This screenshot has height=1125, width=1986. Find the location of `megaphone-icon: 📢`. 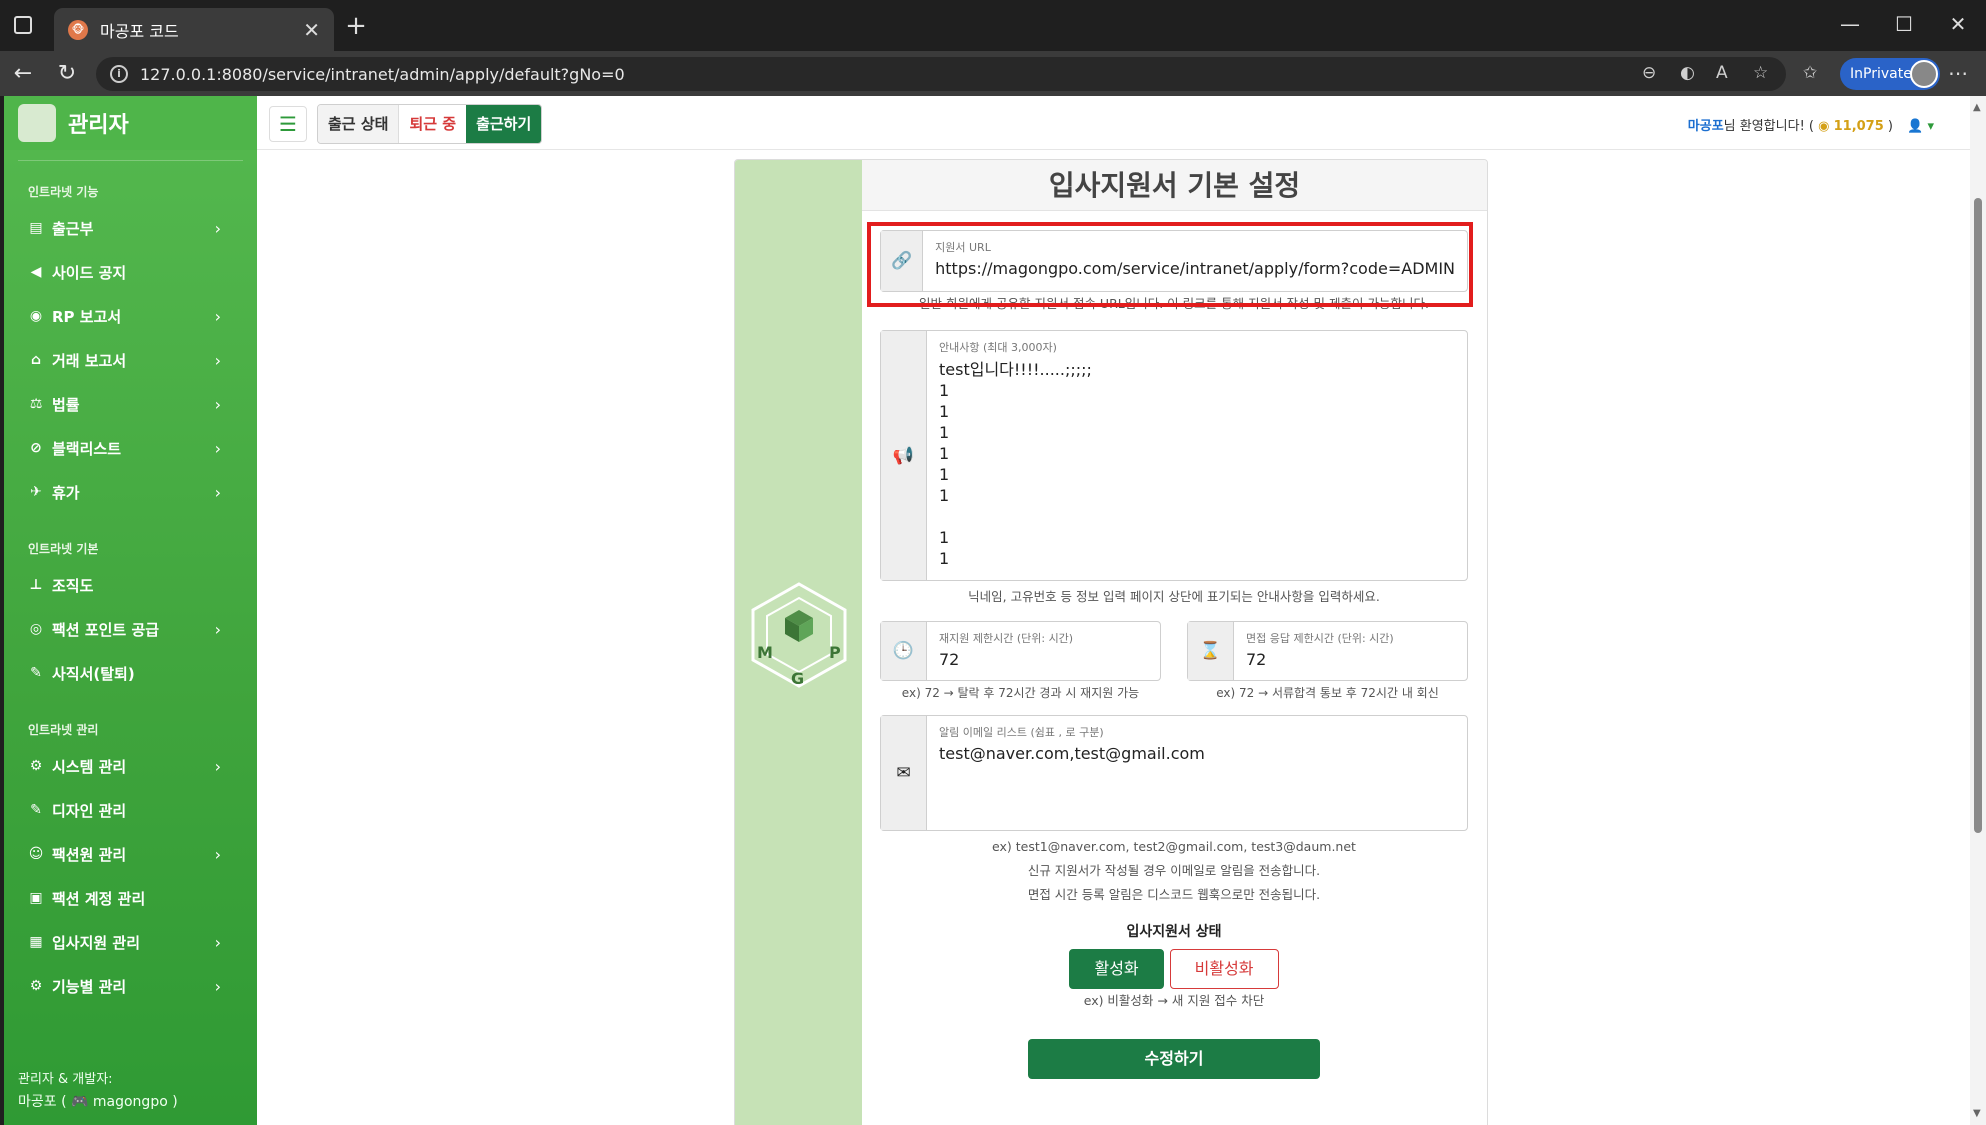

megaphone-icon: 📢 is located at coordinates (904, 455).